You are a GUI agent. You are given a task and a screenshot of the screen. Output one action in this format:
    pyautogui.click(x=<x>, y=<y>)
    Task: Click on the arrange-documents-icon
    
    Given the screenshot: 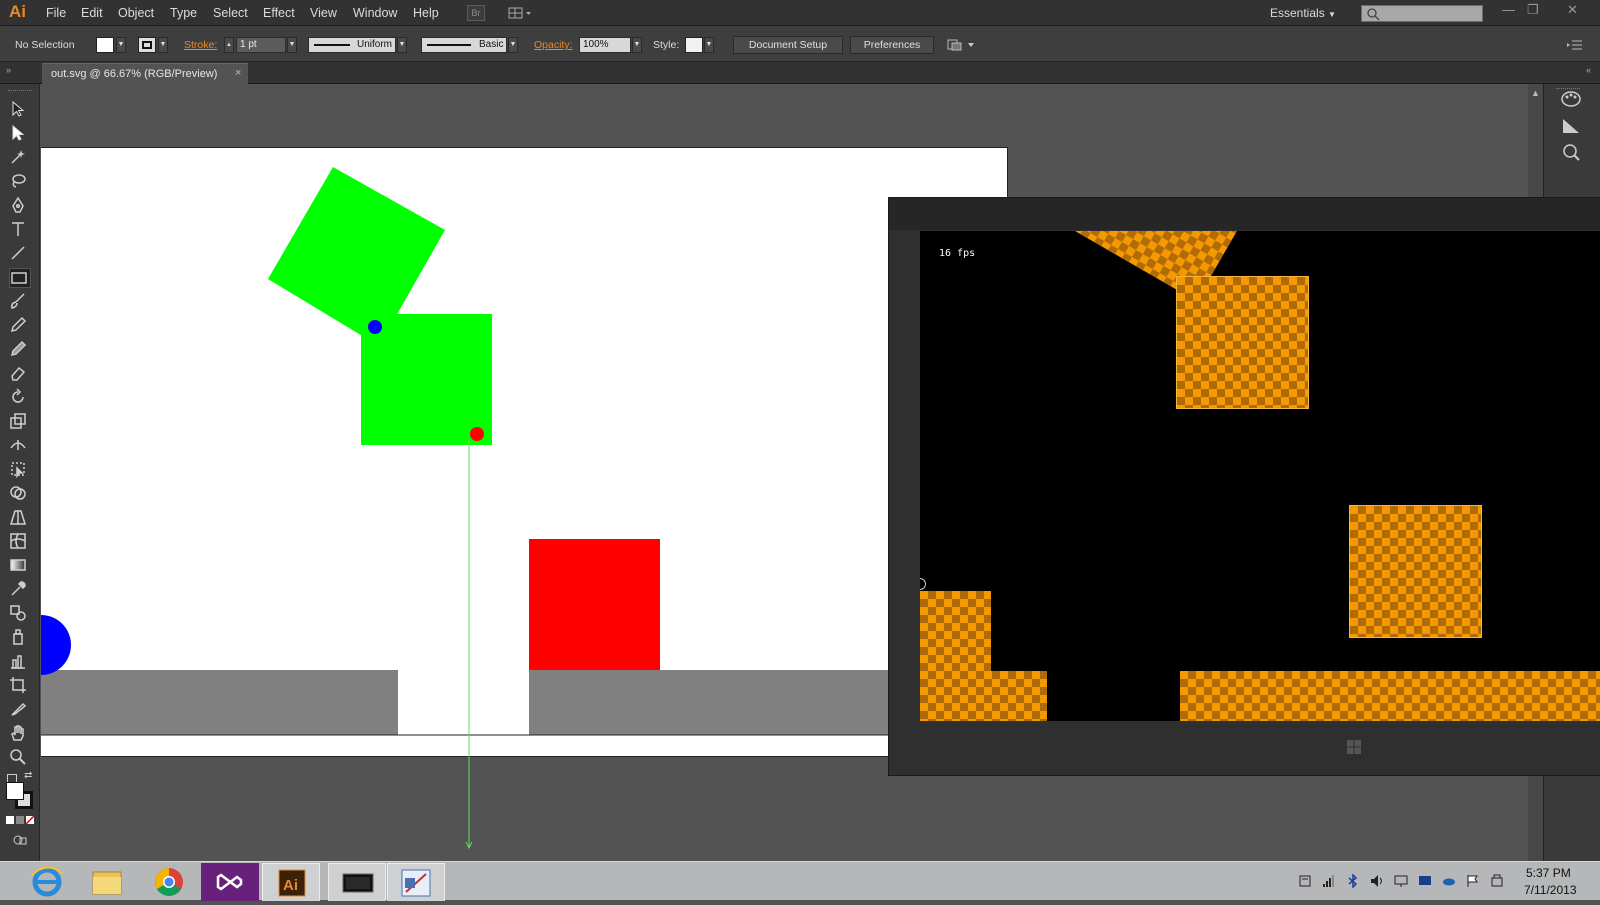 What is the action you would take?
    pyautogui.click(x=521, y=13)
    